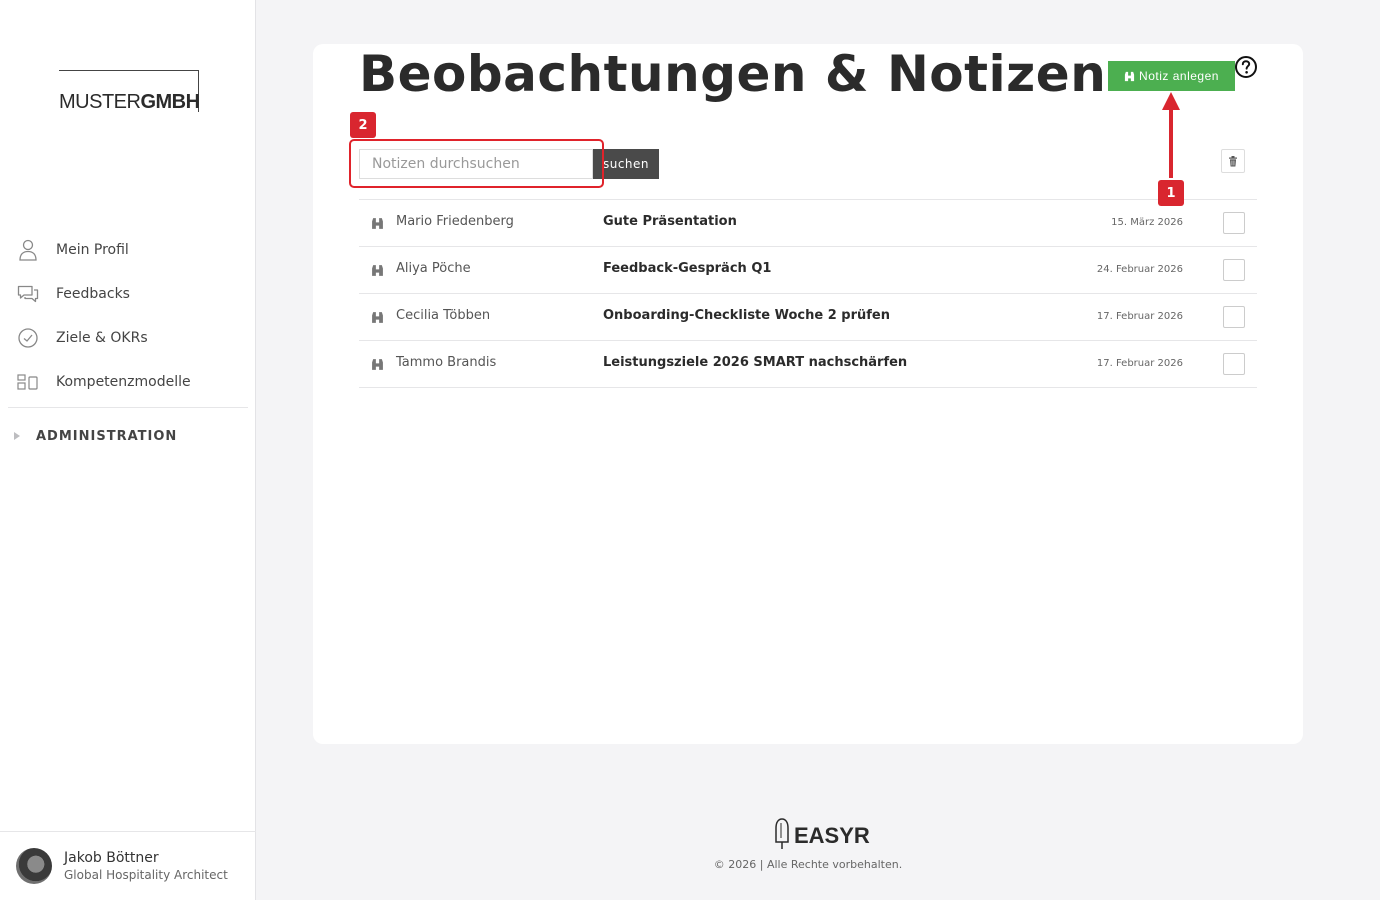  Describe the element at coordinates (123, 382) in the screenshot. I see `sidebar-item-label: Kompetenzmodelle` at that location.